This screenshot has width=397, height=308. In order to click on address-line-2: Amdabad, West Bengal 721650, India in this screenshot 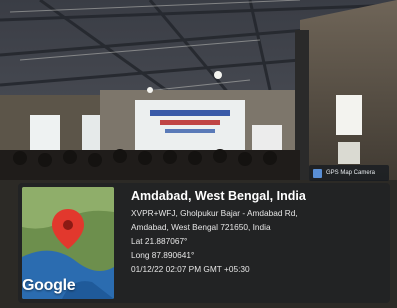, I will do `click(201, 227)`.